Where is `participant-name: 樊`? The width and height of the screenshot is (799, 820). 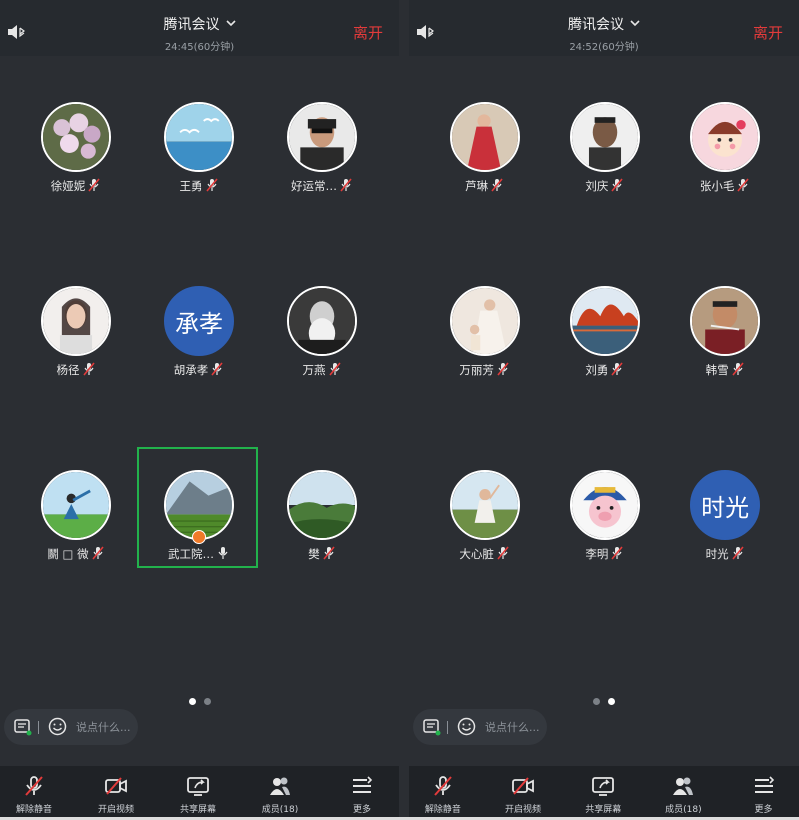 participant-name: 樊 is located at coordinates (314, 554).